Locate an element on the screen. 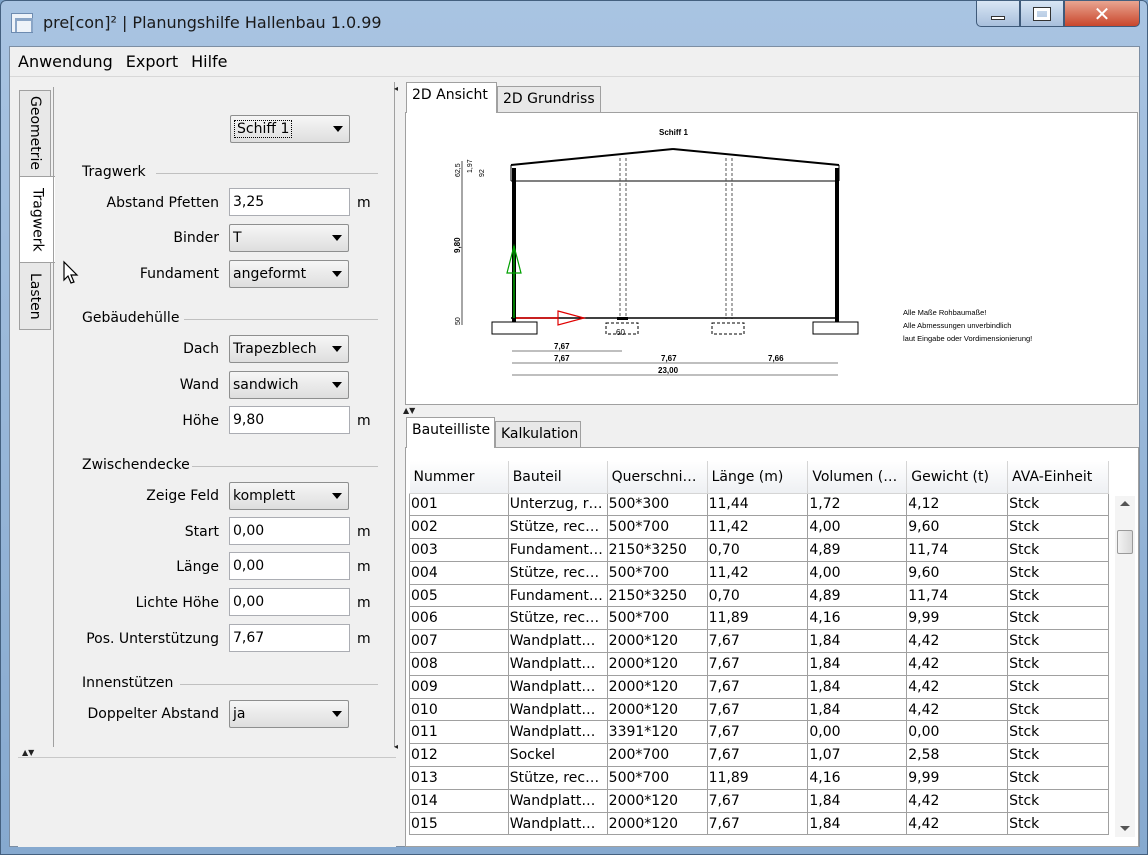  tab-tragwerk: Tragwerk is located at coordinates (37, 219).